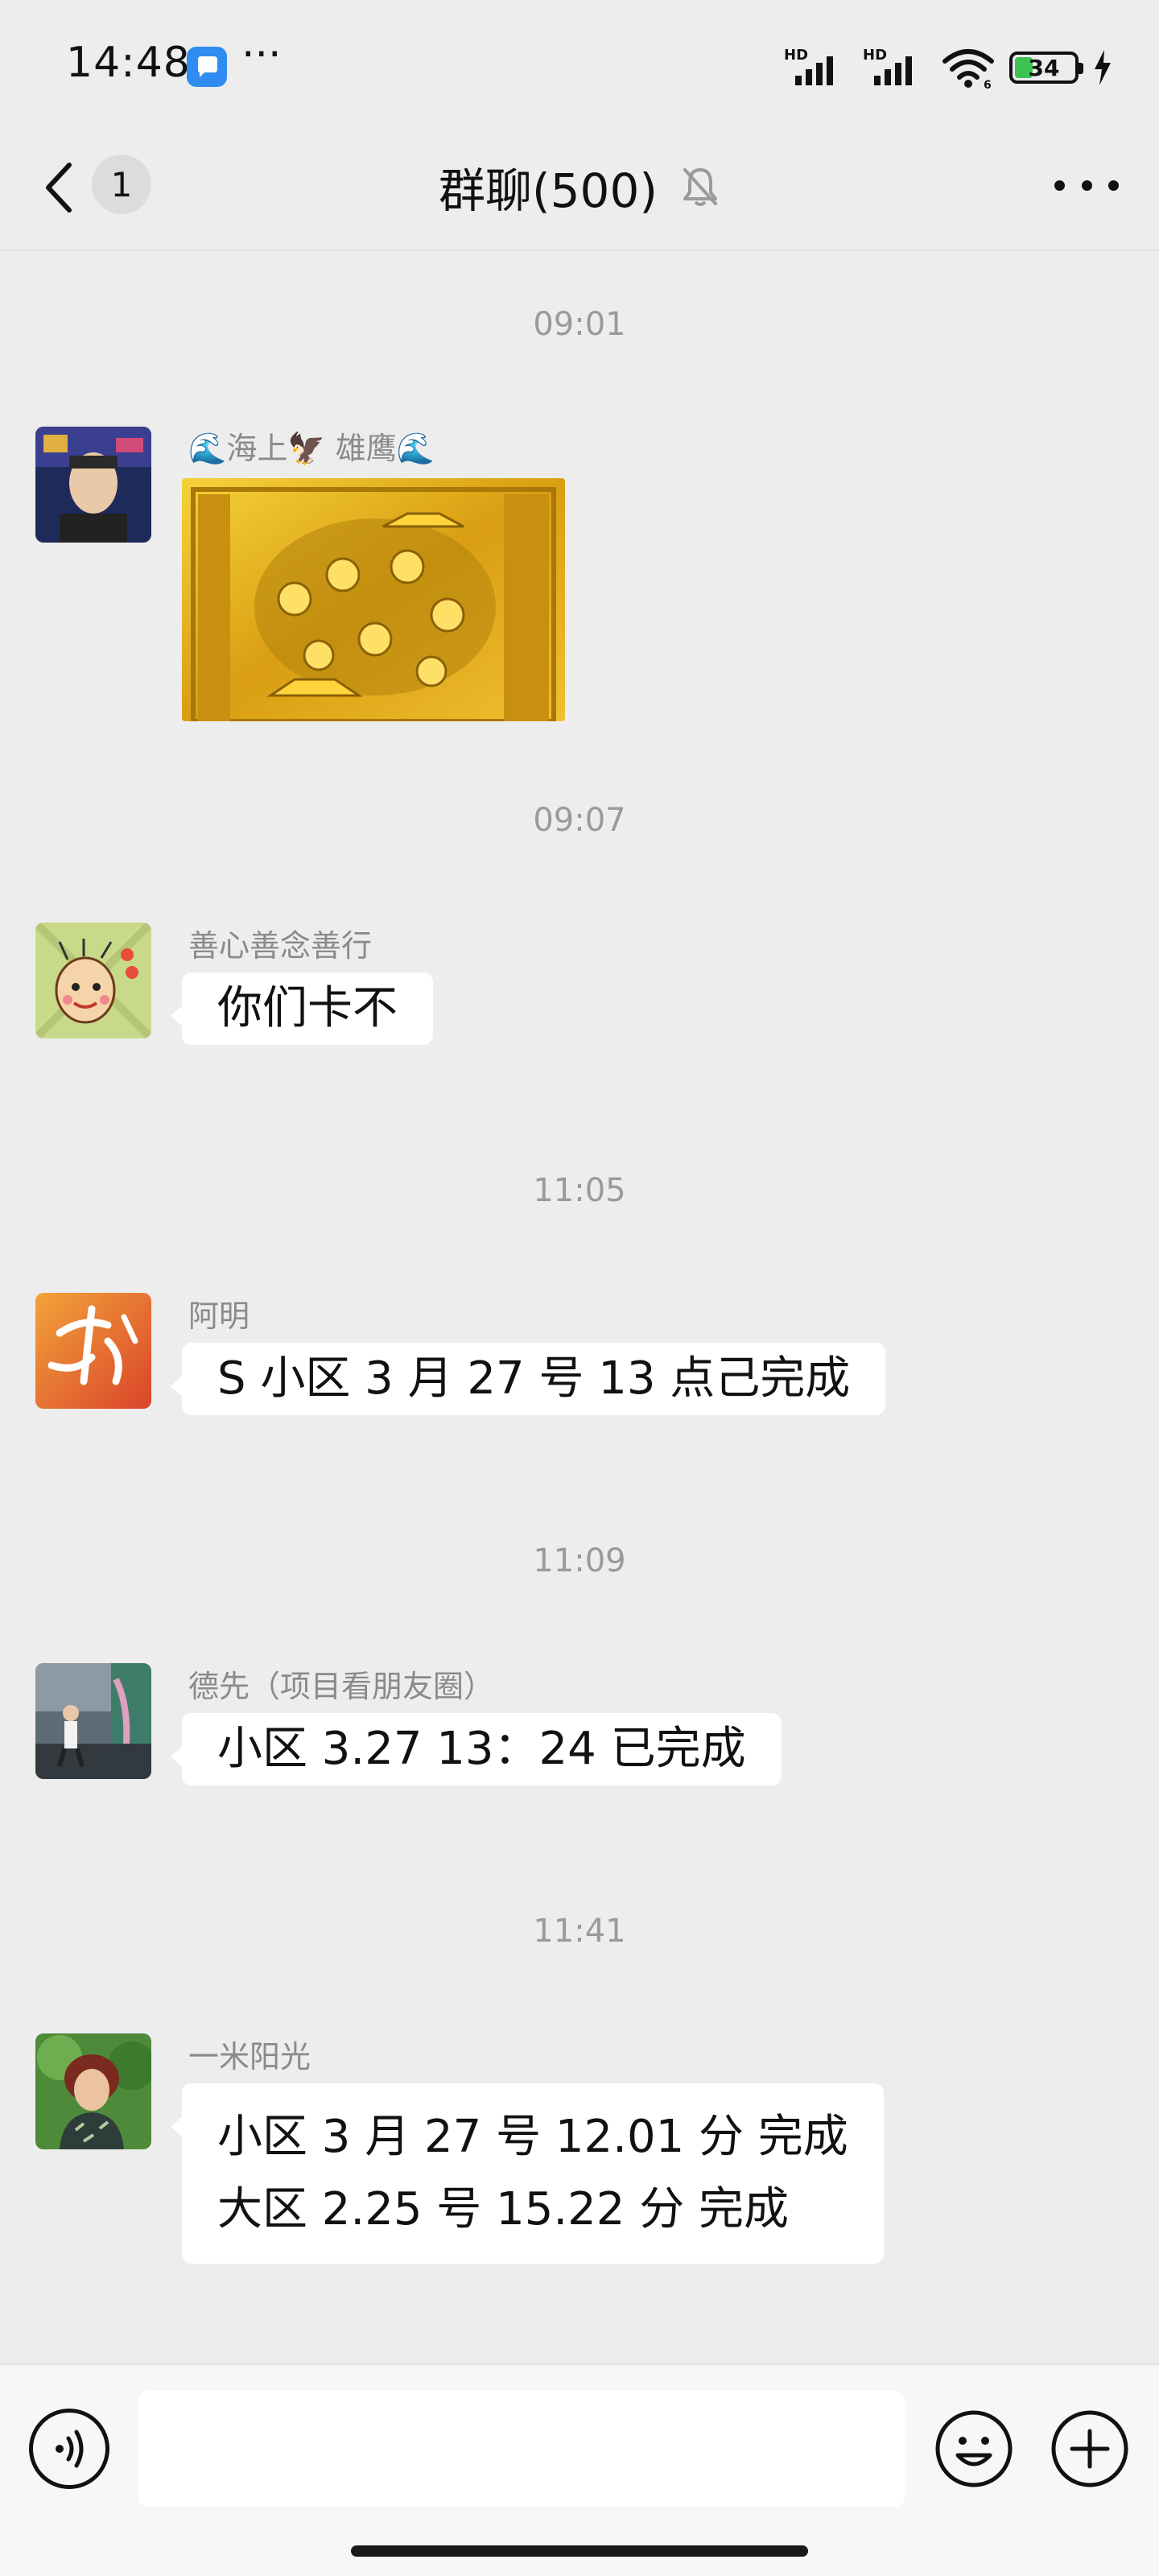 This screenshot has height=2576, width=1159. Describe the element at coordinates (579, 64) in the screenshot. I see `status-bar: 14:48 ··· HD HD 6 34` at that location.